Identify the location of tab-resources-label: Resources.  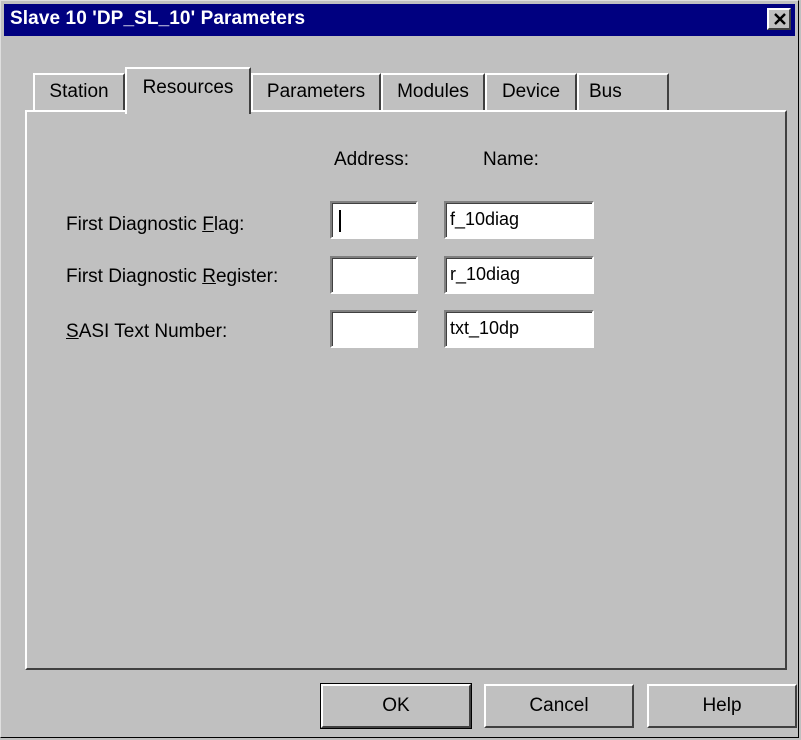
(188, 87).